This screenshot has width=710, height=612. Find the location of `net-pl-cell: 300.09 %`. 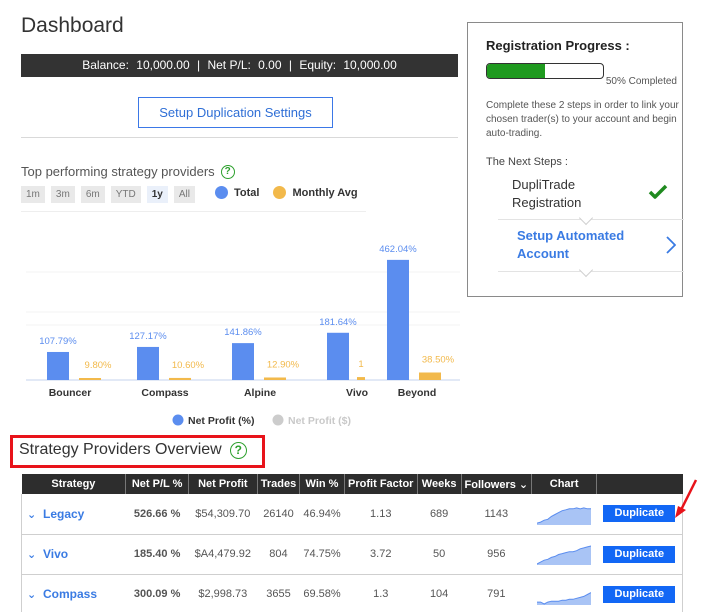

net-pl-cell: 300.09 % is located at coordinates (157, 593).